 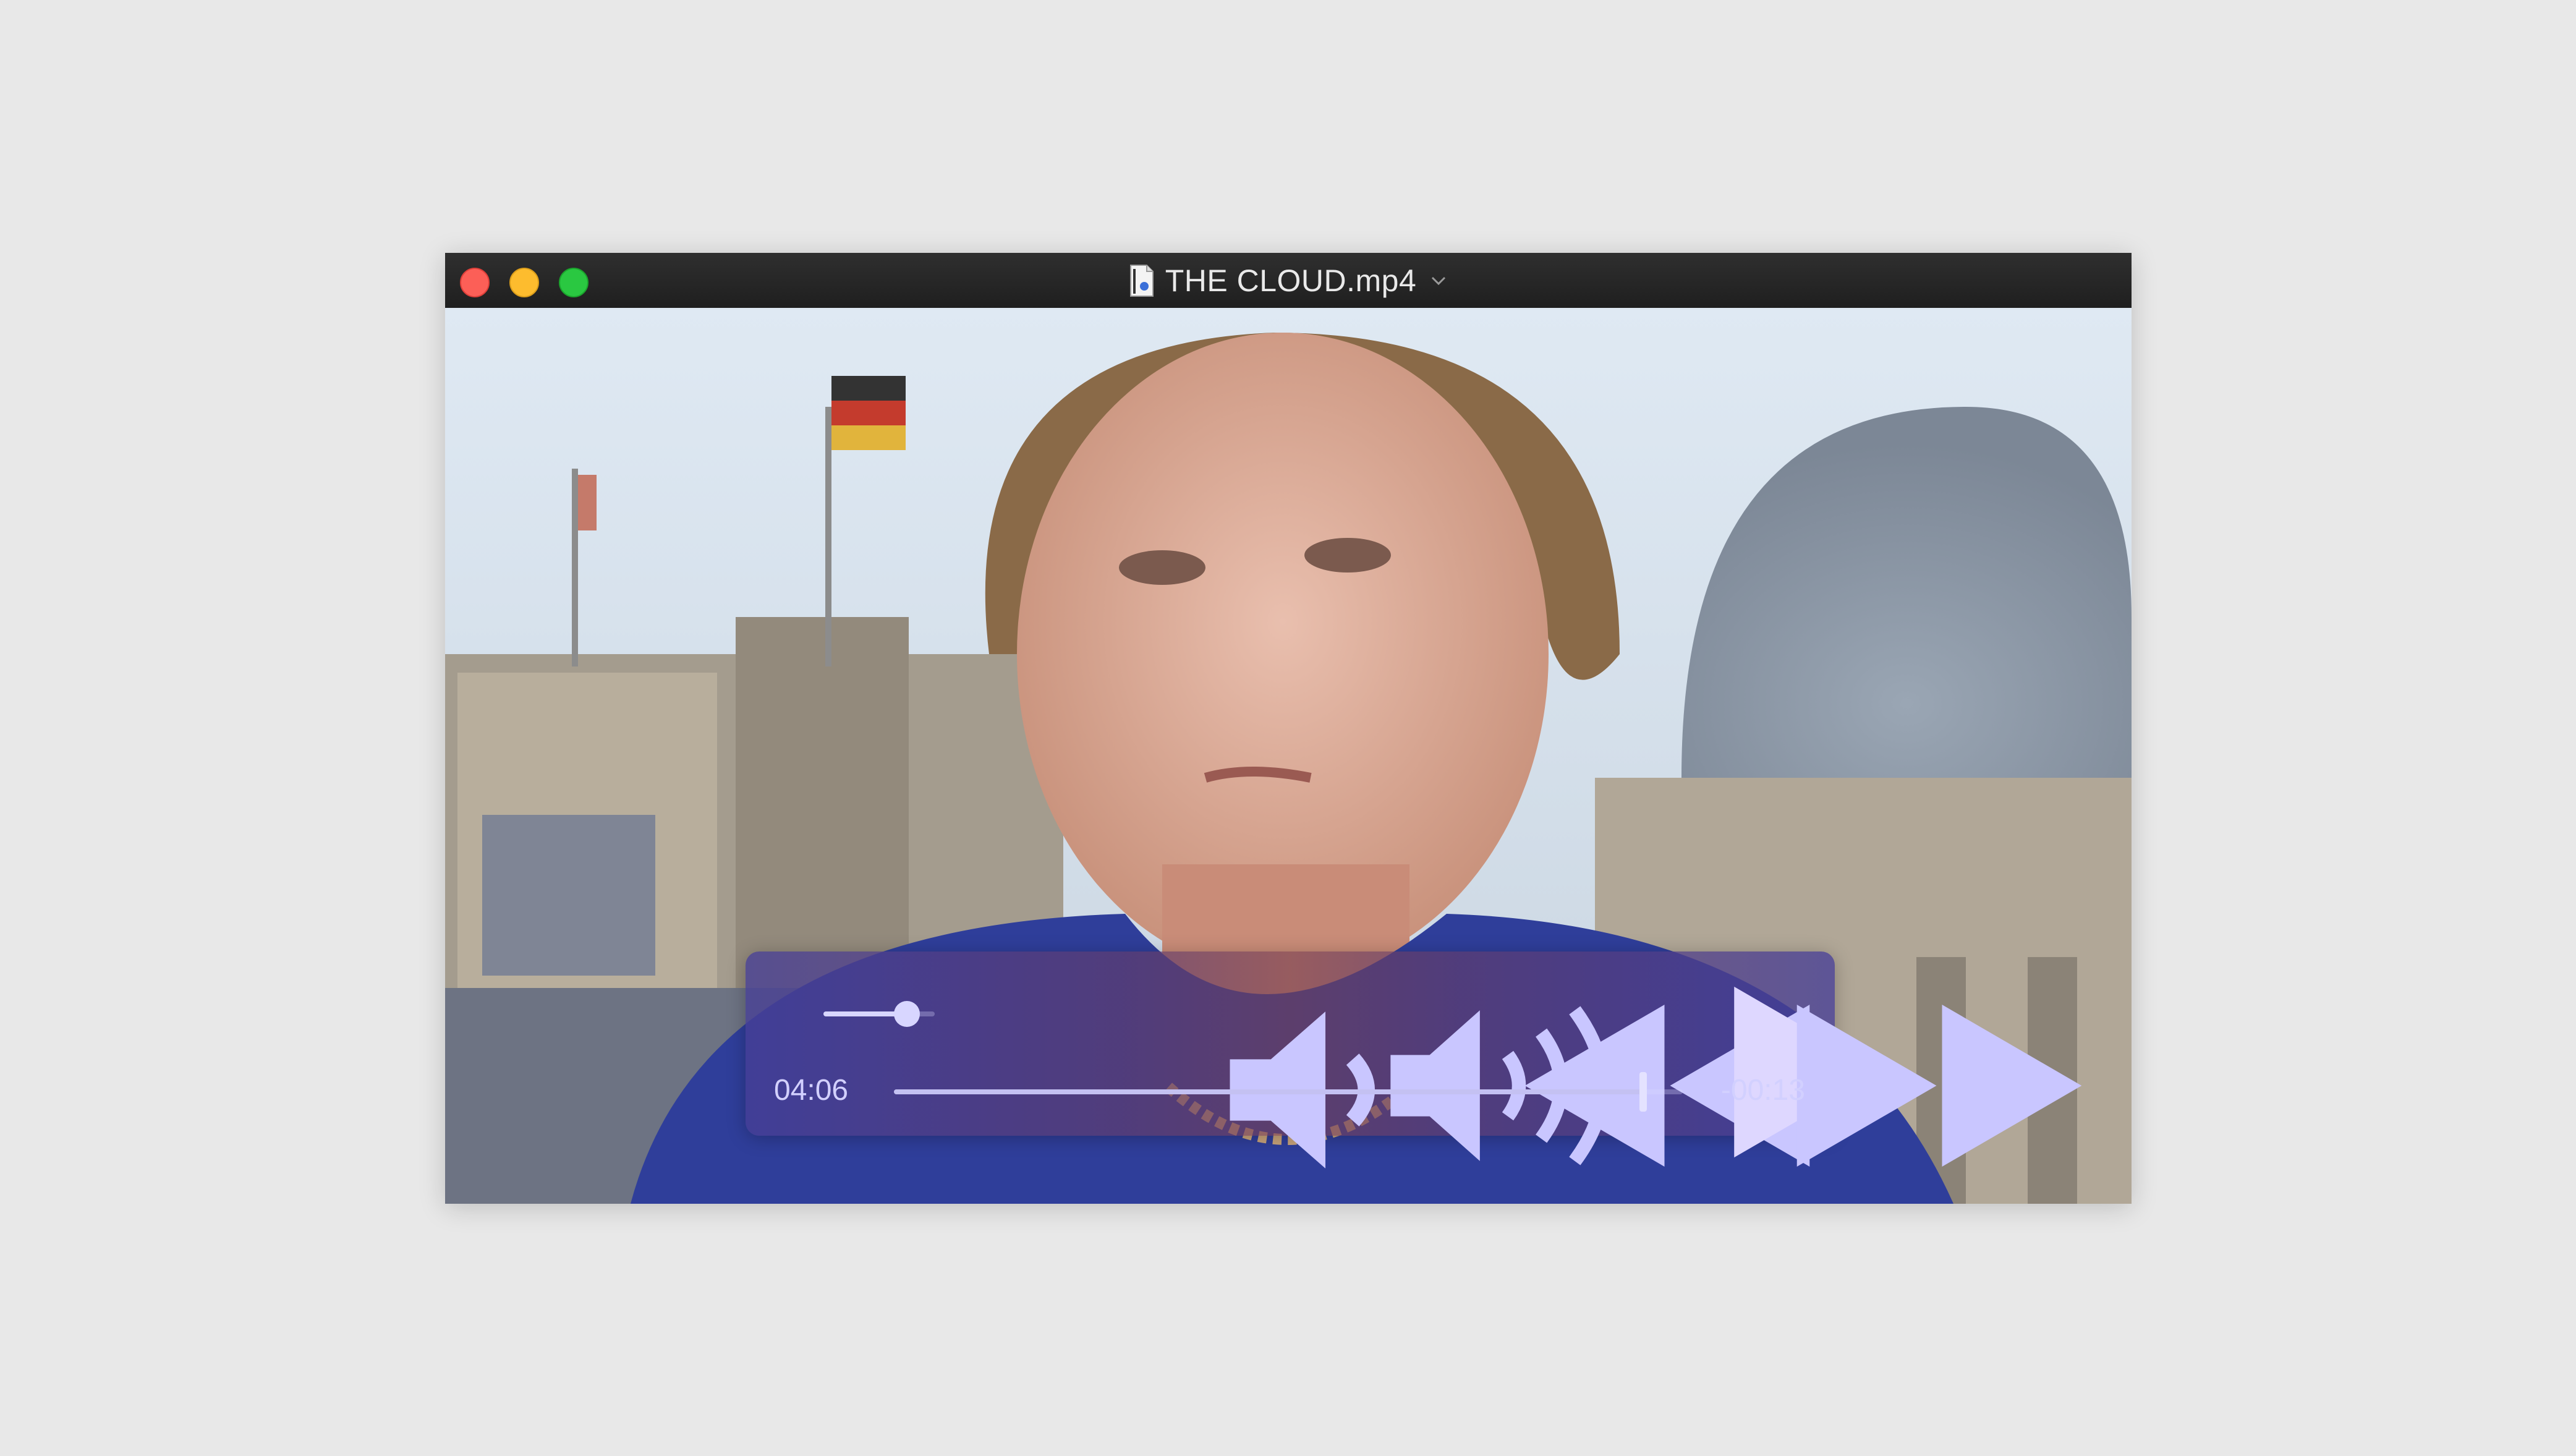 I want to click on remaining-time: -00:13, so click(x=1762, y=1090).